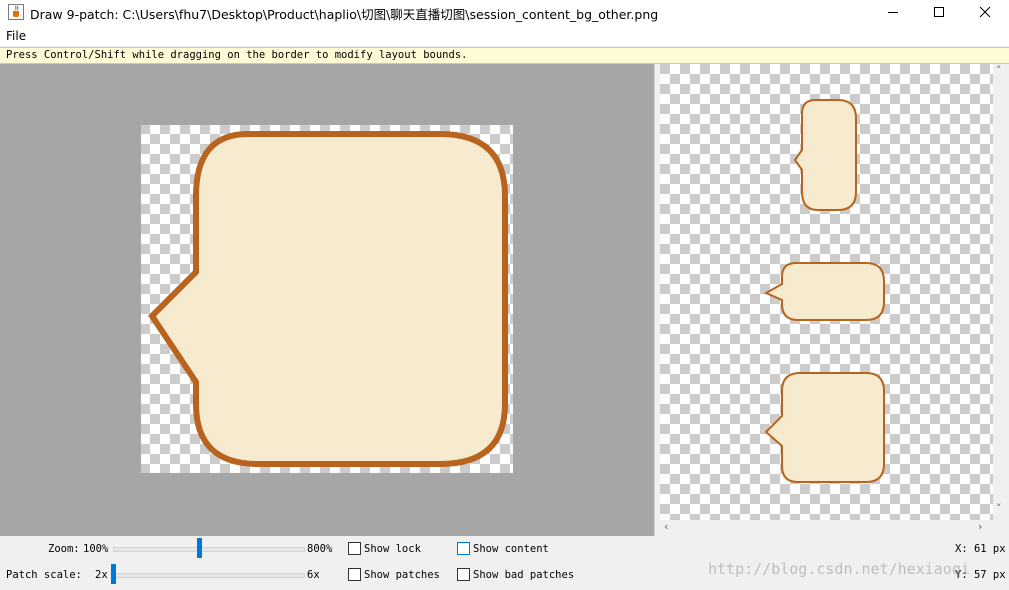  What do you see at coordinates (825, 155) in the screenshot?
I see `preview-bubble-tall` at bounding box center [825, 155].